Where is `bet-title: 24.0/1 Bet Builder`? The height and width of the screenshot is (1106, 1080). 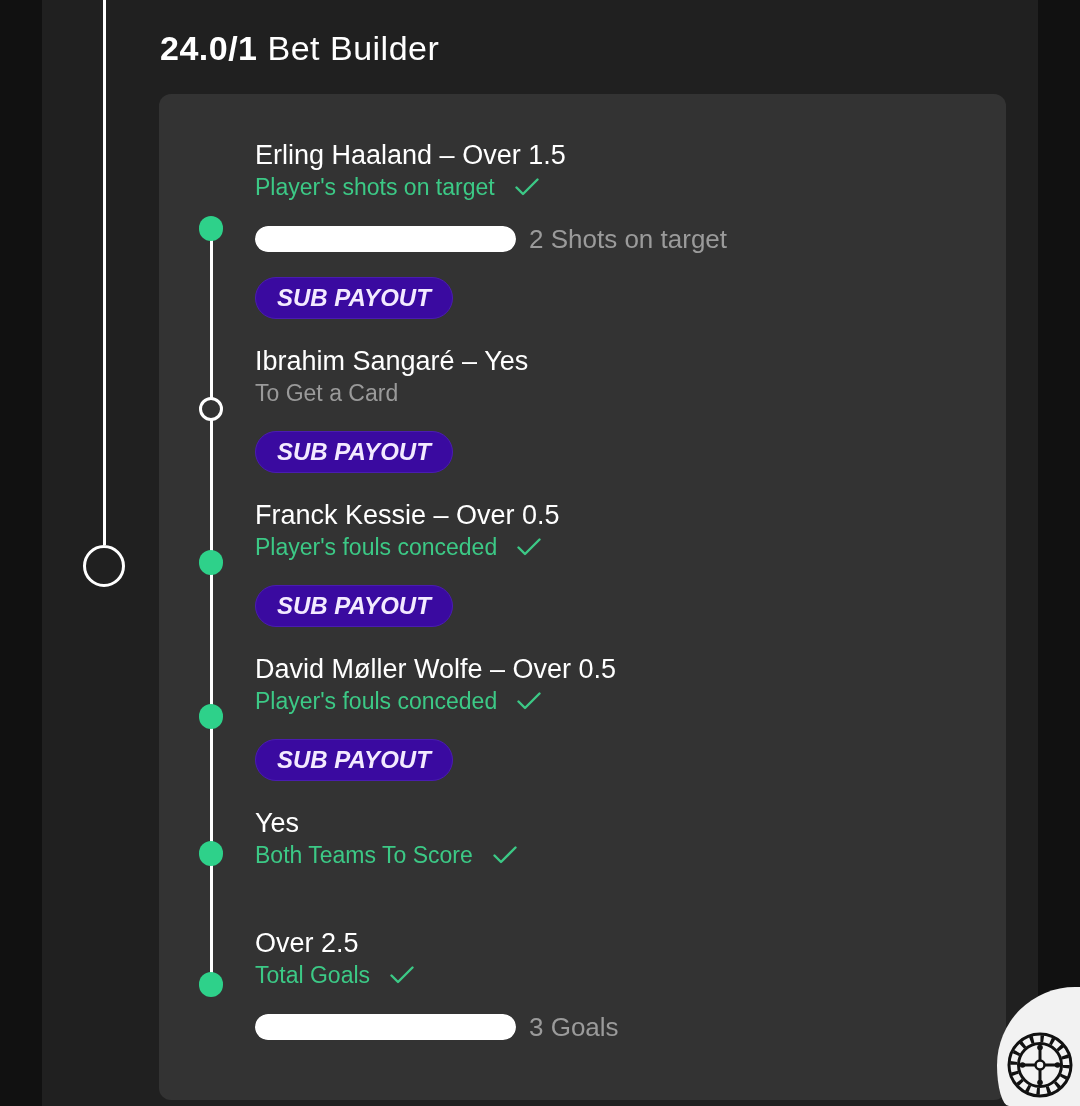
bet-title: 24.0/1 Bet Builder is located at coordinates (300, 48).